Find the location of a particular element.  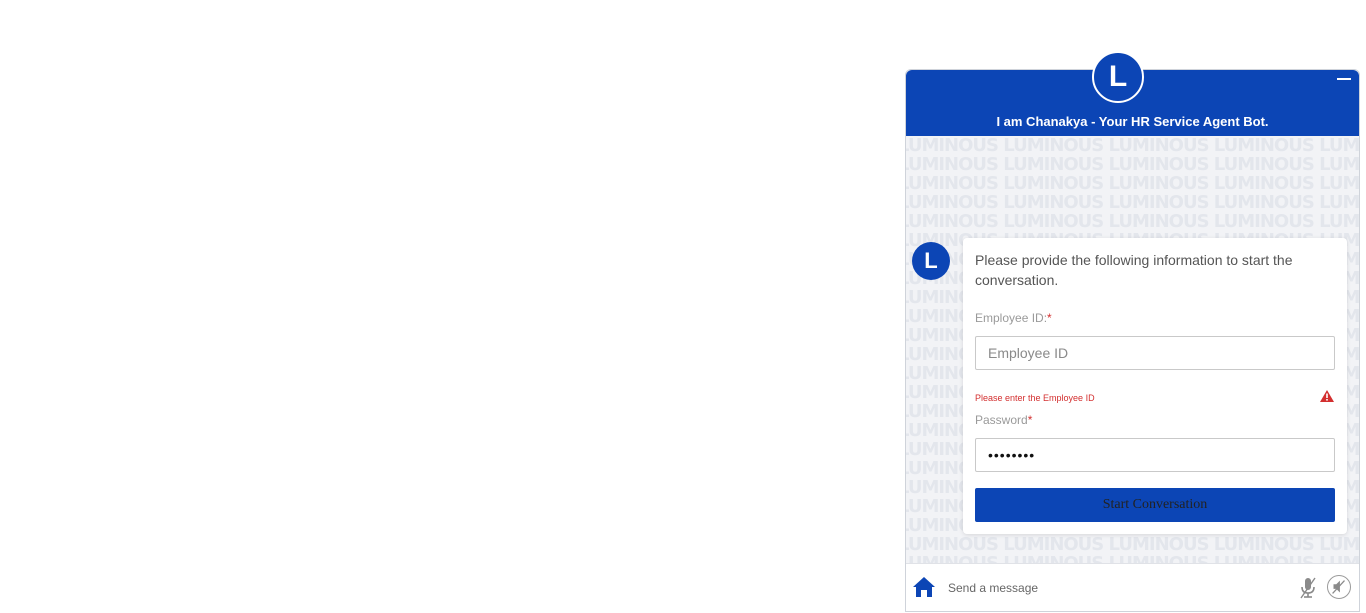

message-input is located at coordinates (1118, 588).